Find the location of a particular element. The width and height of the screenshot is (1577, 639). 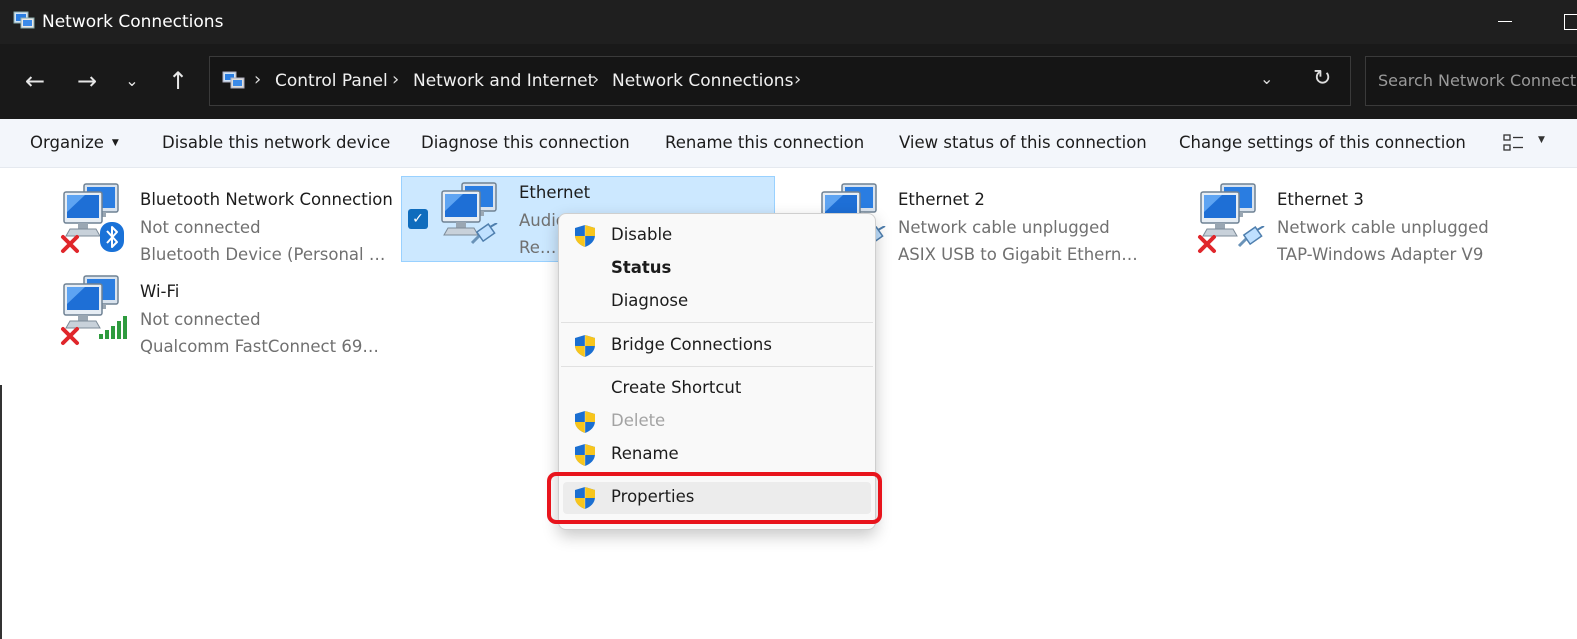

organize-label: Organize is located at coordinates (67, 142).